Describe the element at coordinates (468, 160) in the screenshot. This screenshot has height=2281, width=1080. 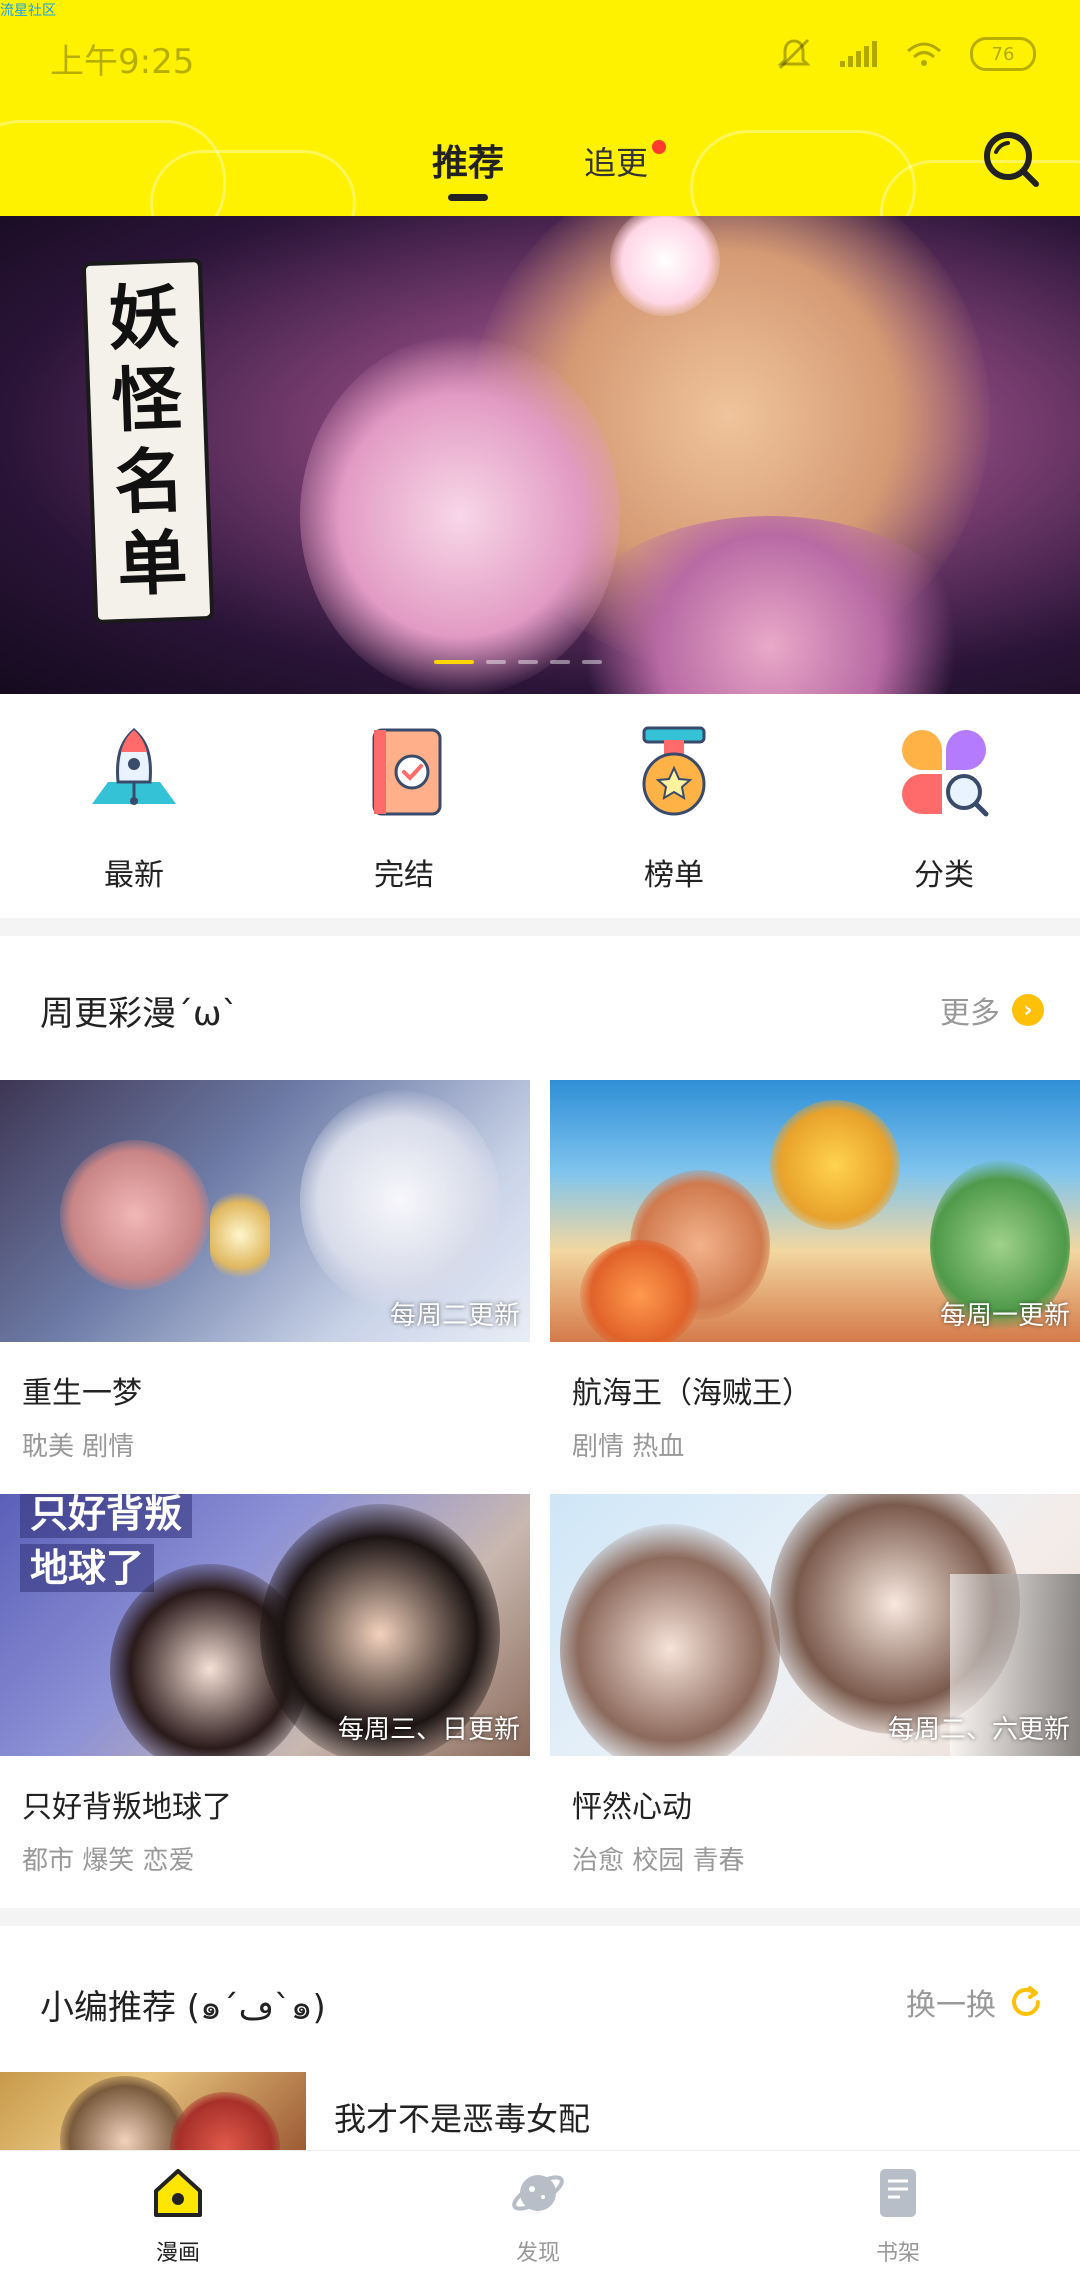
I see `tab-recommend: 推荐` at that location.